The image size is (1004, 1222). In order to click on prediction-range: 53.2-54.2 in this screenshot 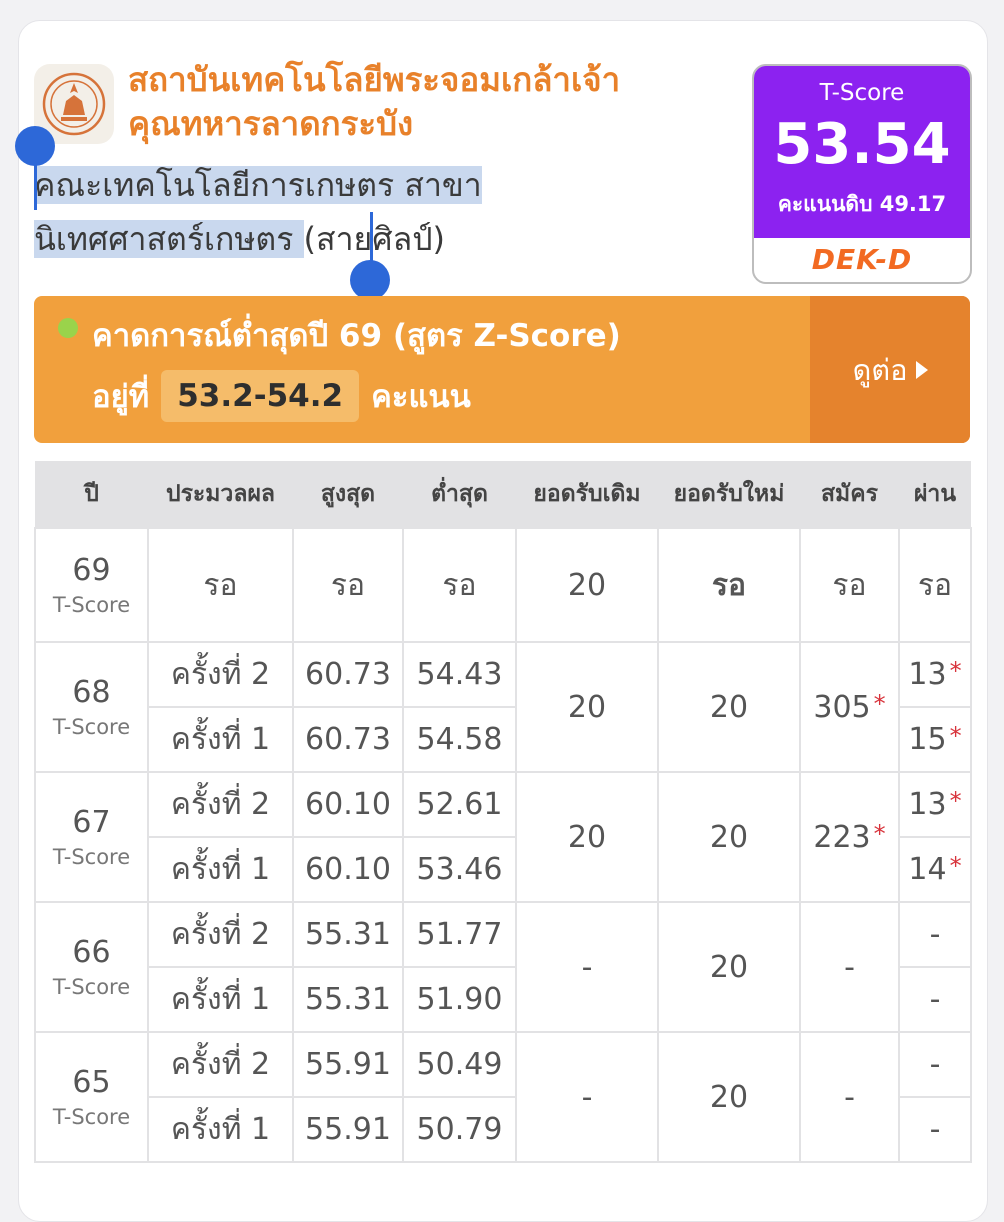, I will do `click(260, 396)`.